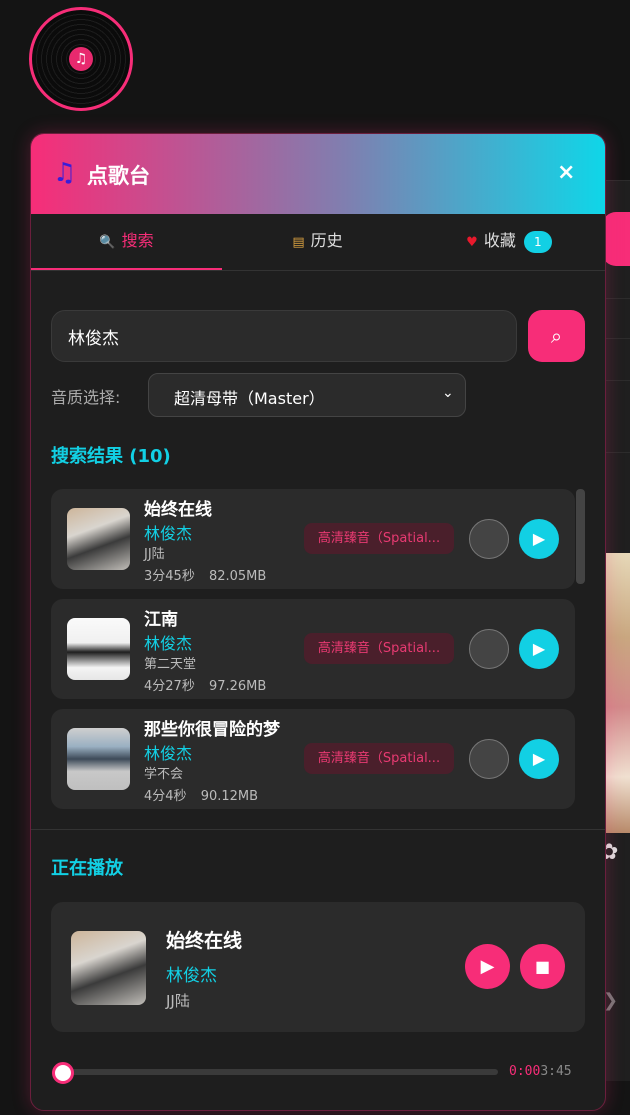  What do you see at coordinates (212, 730) in the screenshot?
I see `song-title: 那些你很冒险的梦` at bounding box center [212, 730].